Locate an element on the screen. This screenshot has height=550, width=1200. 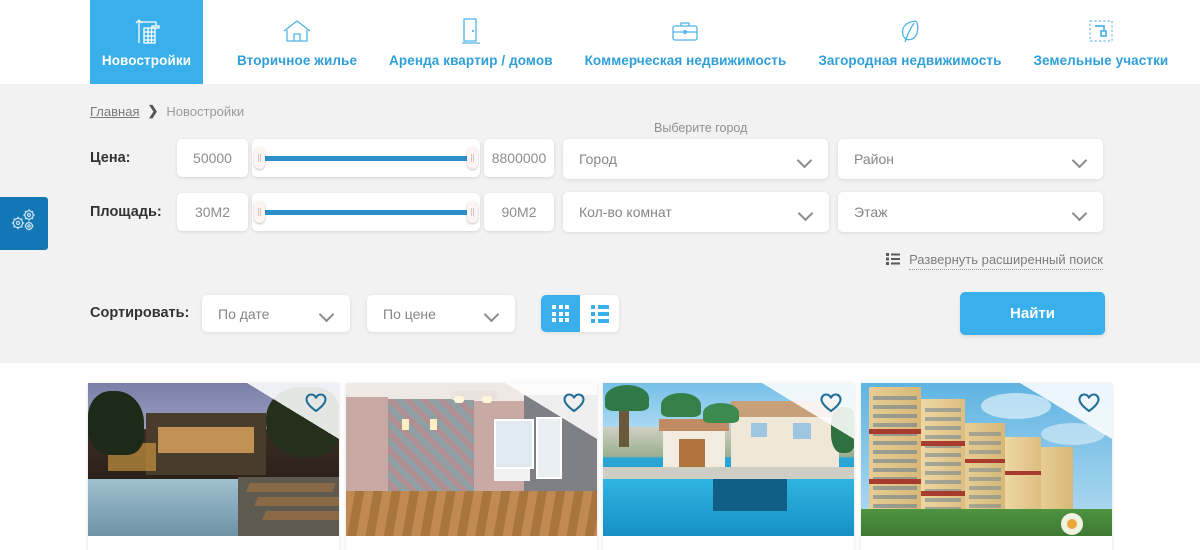
city-select-hint: Выберите город is located at coordinates (701, 128).